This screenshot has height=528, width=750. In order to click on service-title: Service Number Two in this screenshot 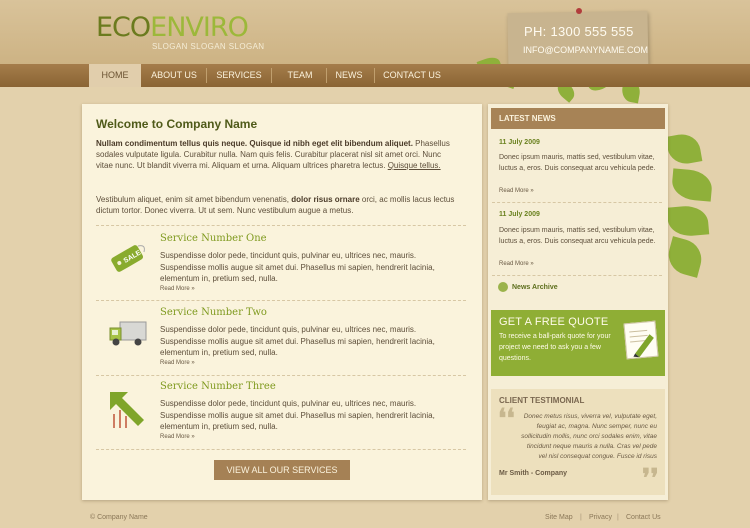, I will do `click(213, 312)`.